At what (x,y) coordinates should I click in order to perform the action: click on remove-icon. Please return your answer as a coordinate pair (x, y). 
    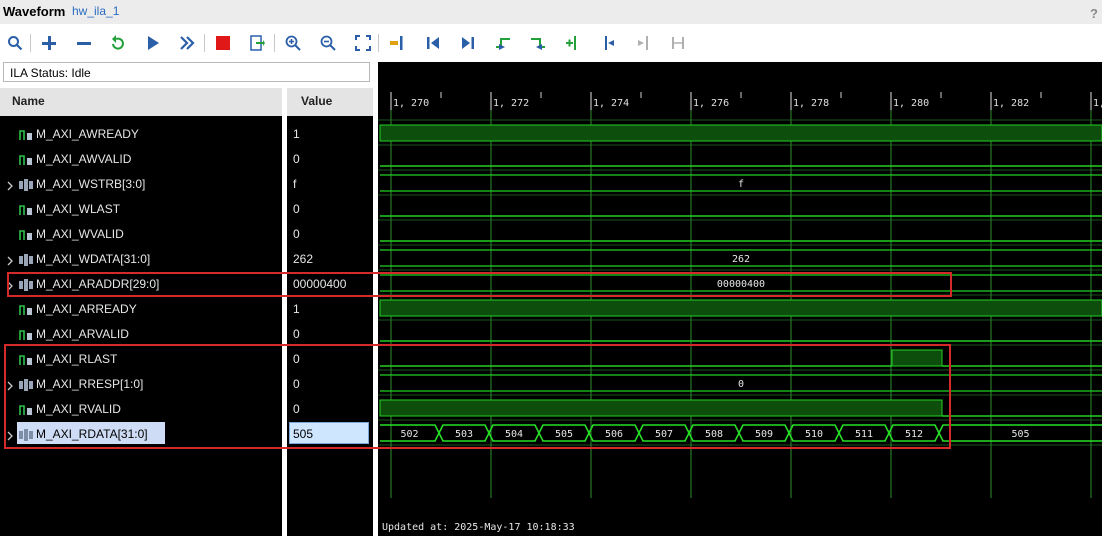
    Looking at the image, I should click on (84, 43).